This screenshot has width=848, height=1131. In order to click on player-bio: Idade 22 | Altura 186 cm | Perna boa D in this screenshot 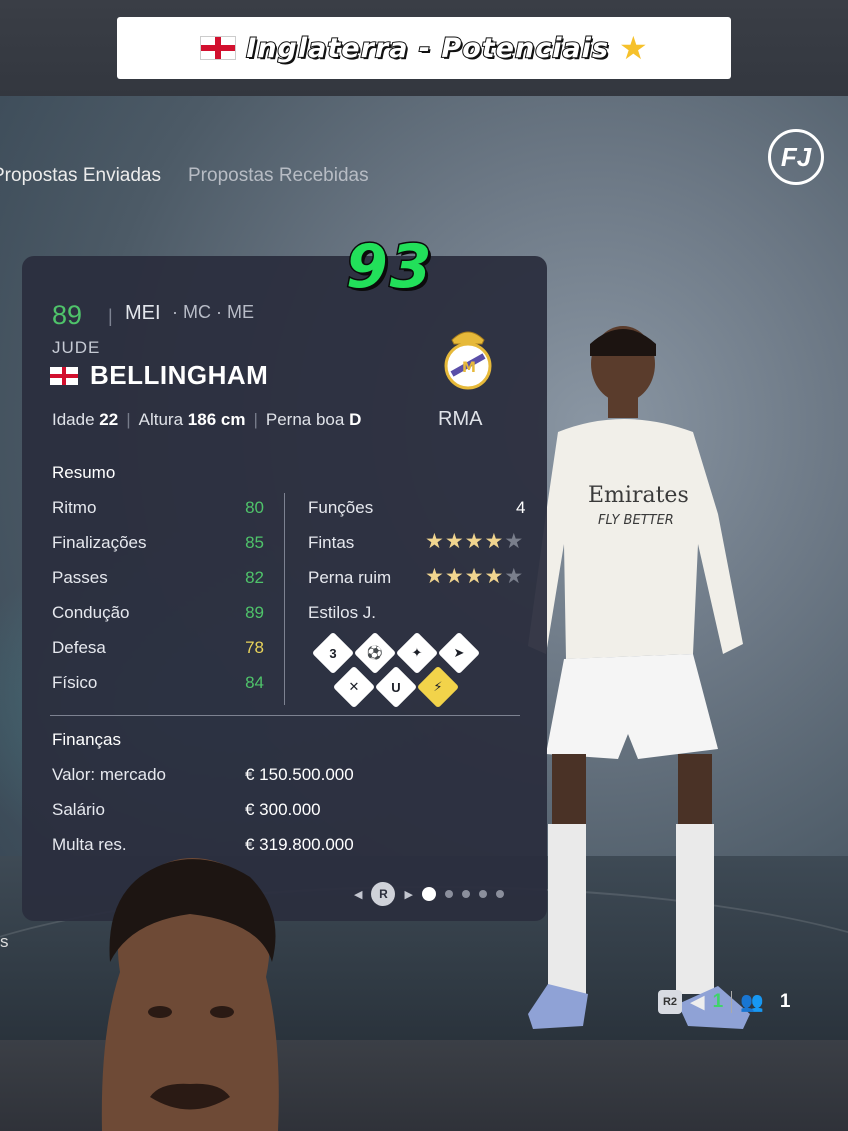, I will do `click(206, 420)`.